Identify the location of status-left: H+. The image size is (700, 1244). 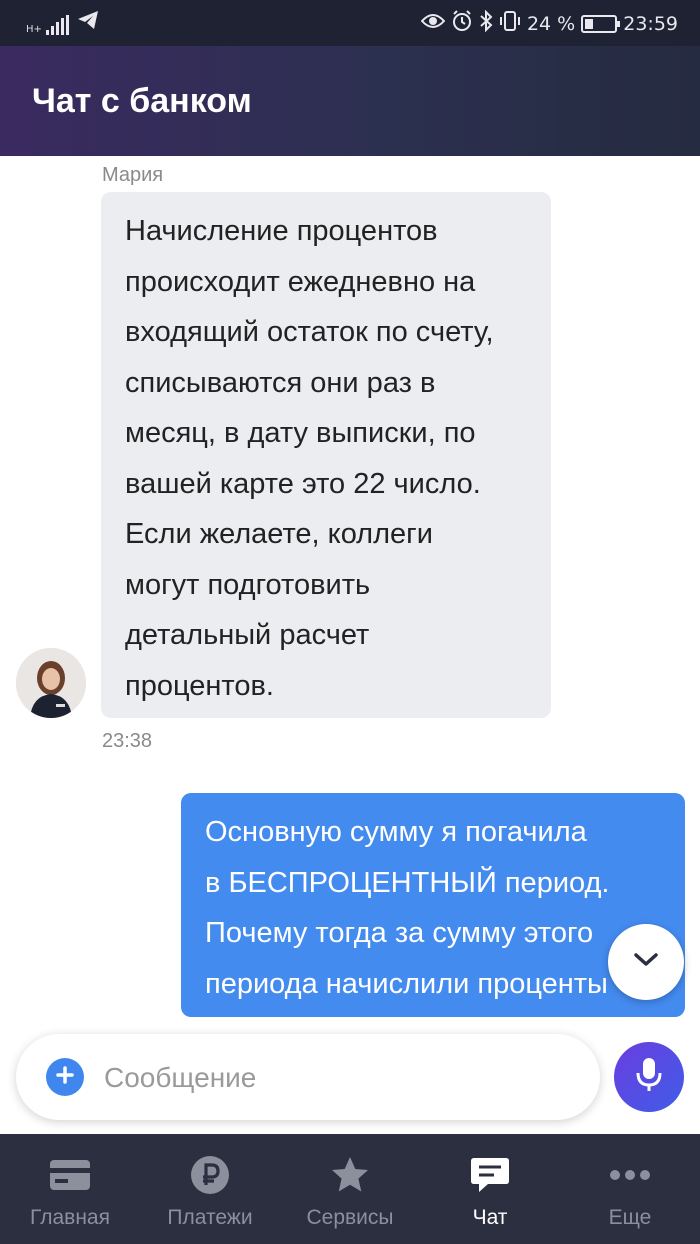
(62, 22).